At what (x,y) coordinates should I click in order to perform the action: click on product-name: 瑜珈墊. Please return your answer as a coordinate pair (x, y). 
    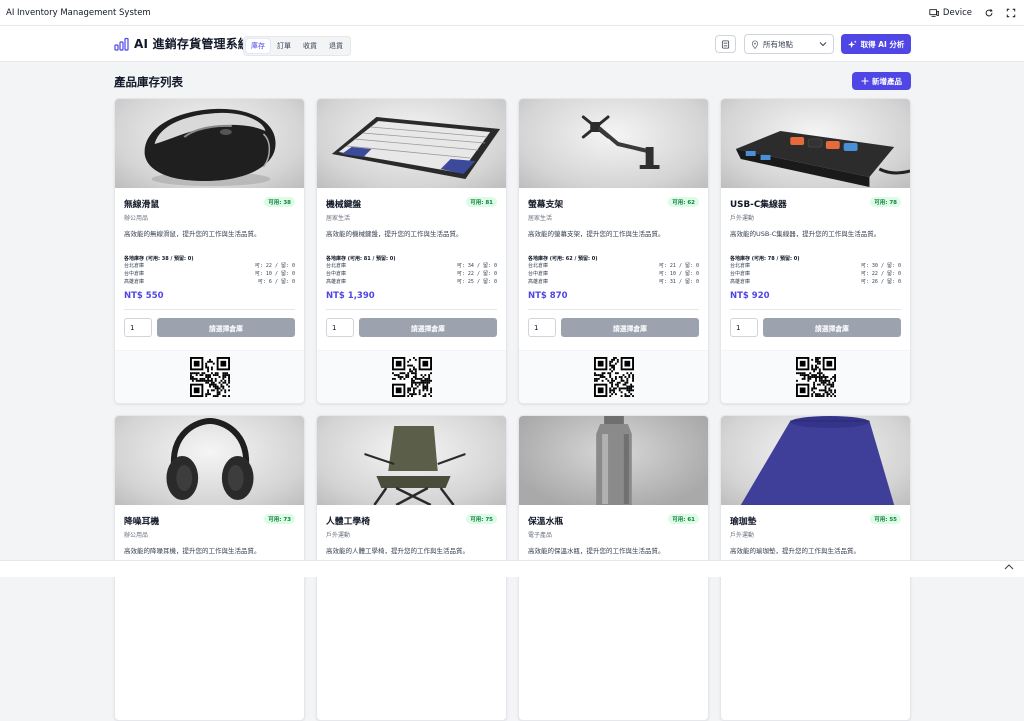
    Looking at the image, I should click on (743, 522).